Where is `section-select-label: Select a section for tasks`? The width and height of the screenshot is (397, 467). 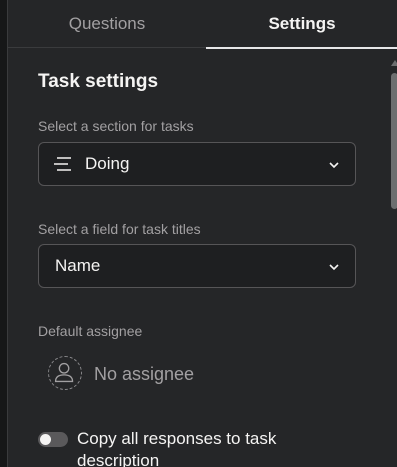
section-select-label: Select a section for tasks is located at coordinates (116, 126).